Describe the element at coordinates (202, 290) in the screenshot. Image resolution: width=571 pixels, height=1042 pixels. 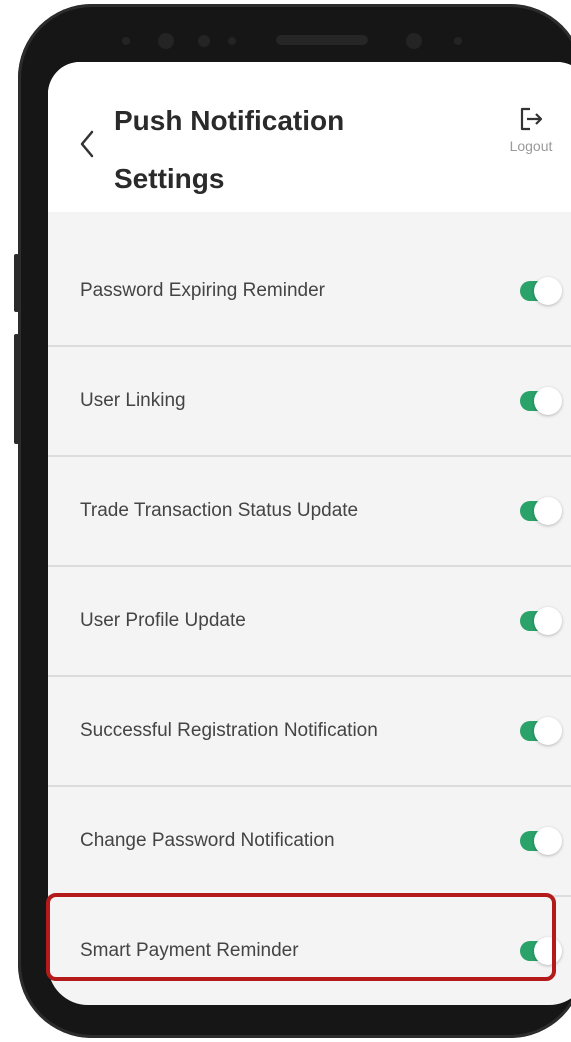
I see `setting-label: Password Expiring Reminder` at that location.